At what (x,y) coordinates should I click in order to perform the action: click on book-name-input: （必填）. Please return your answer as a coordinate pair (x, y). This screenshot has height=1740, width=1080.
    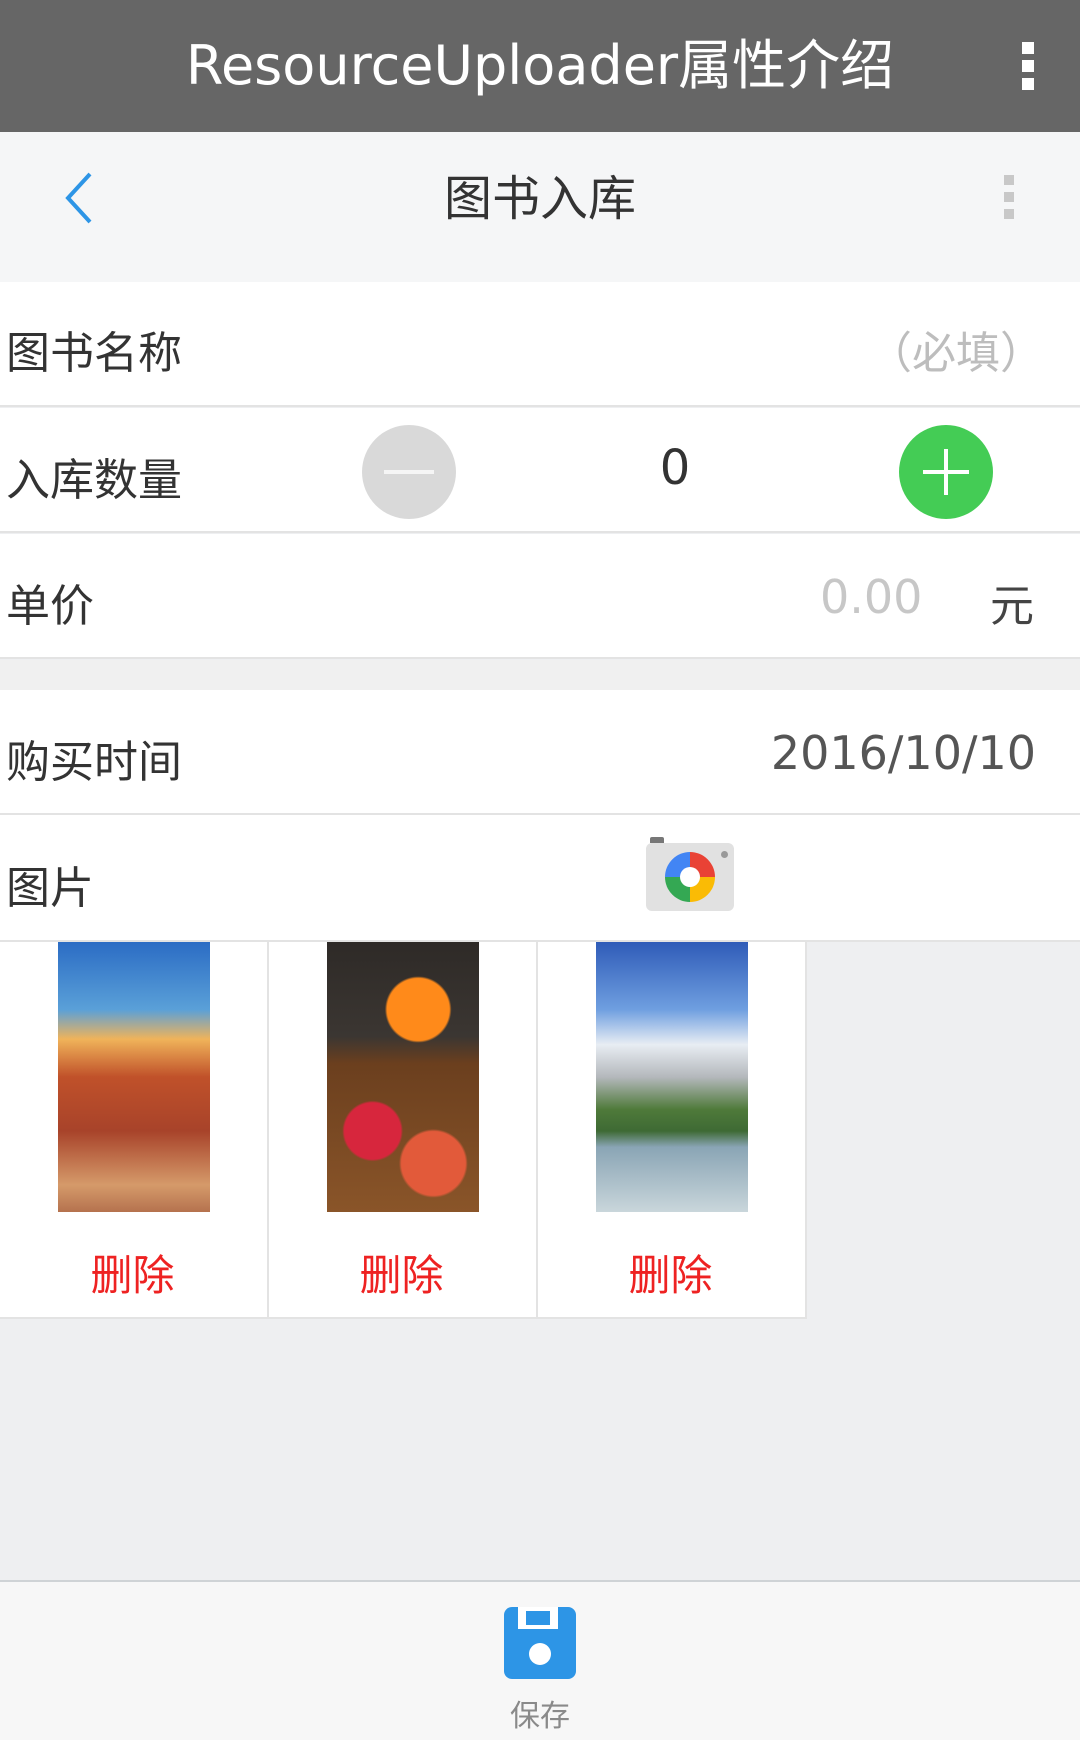
    Looking at the image, I should click on (956, 349).